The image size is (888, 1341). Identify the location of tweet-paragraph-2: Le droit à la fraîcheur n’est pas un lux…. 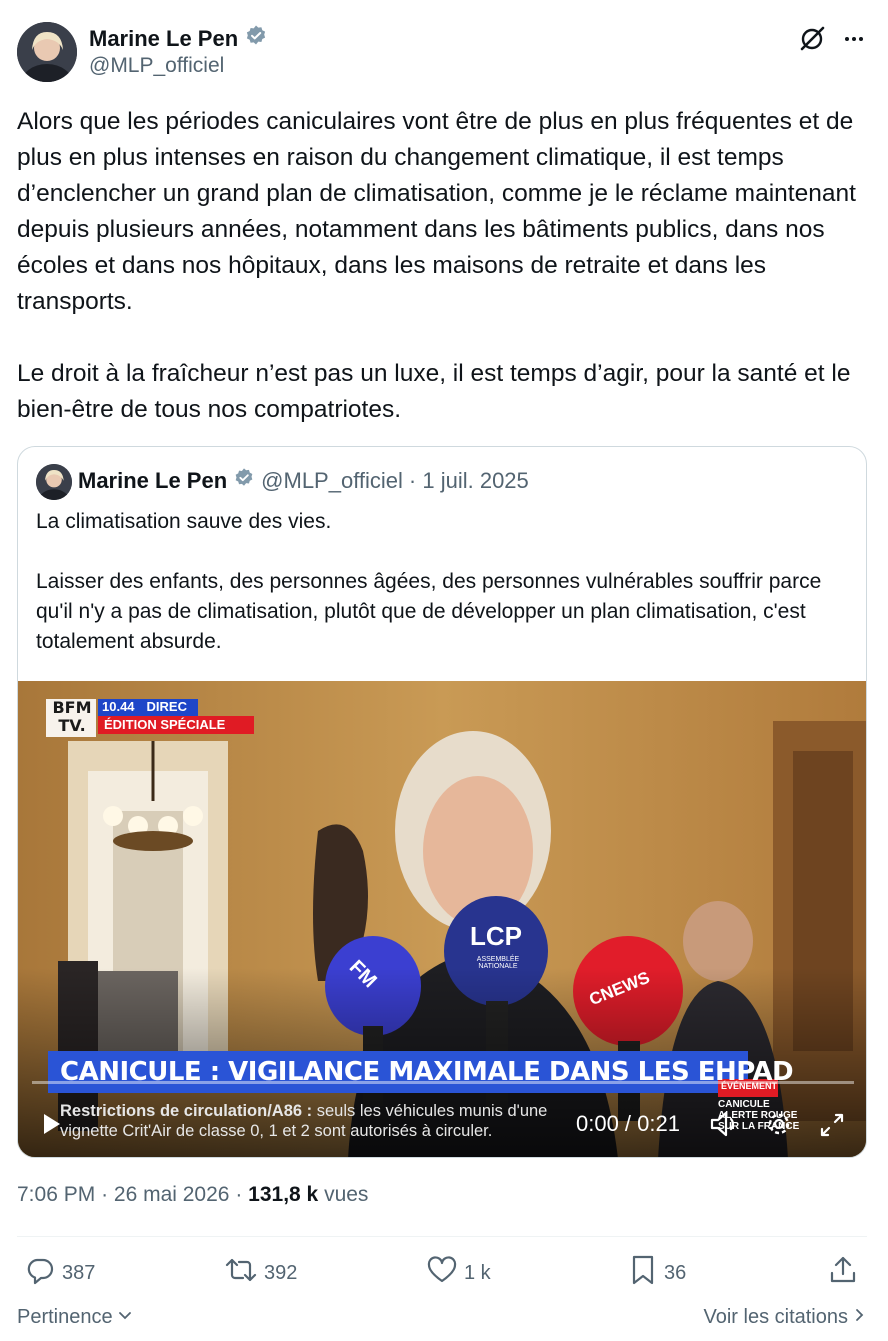
(434, 391).